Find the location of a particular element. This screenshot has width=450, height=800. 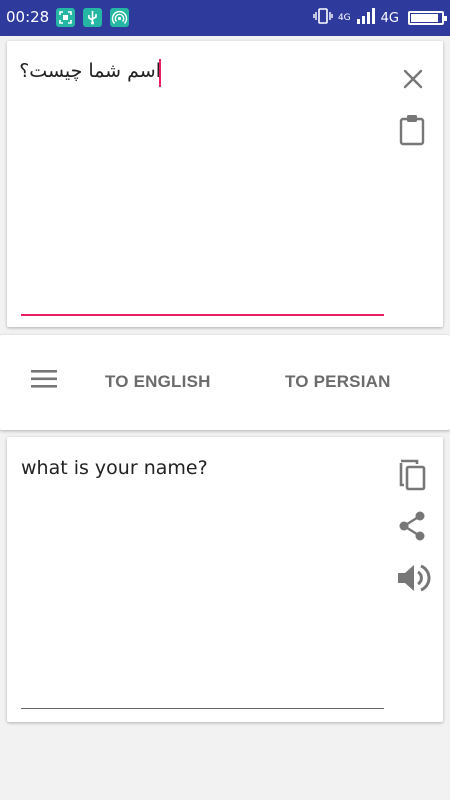

status-bar: 00:28 4G 4G is located at coordinates (225, 18).